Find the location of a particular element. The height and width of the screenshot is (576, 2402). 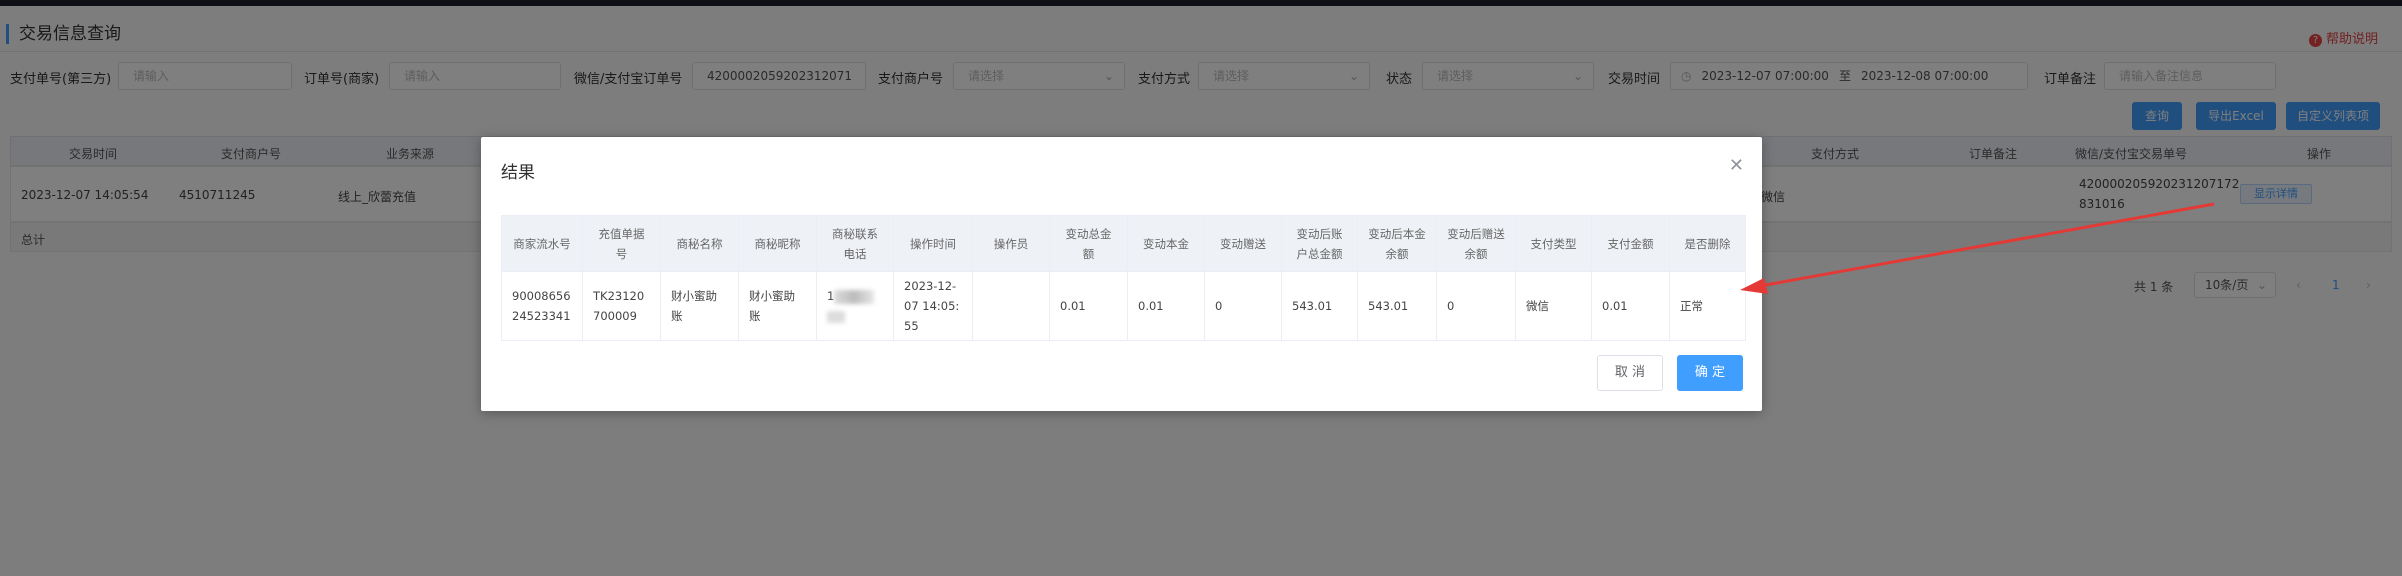

res-cell-gift-after: 0 is located at coordinates (1476, 306).